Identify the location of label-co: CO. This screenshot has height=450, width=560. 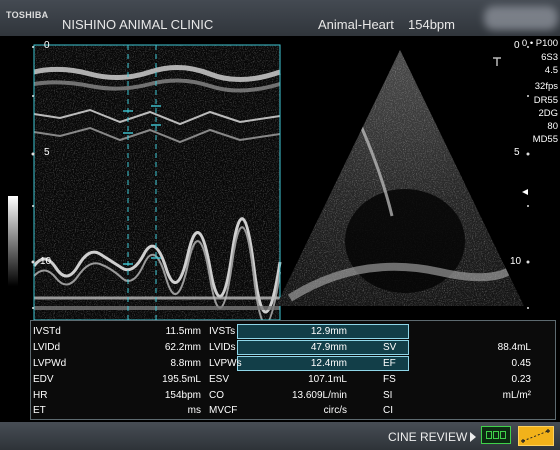
(216, 395).